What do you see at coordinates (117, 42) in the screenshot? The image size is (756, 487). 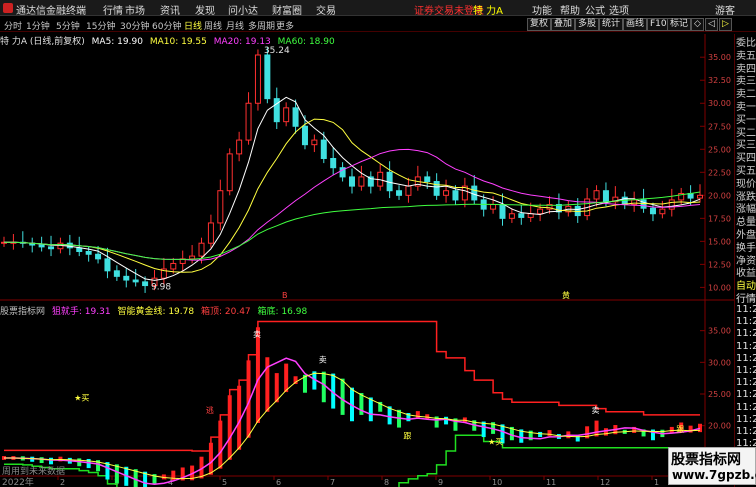 I see `ma5-label: MA5: 19.90` at bounding box center [117, 42].